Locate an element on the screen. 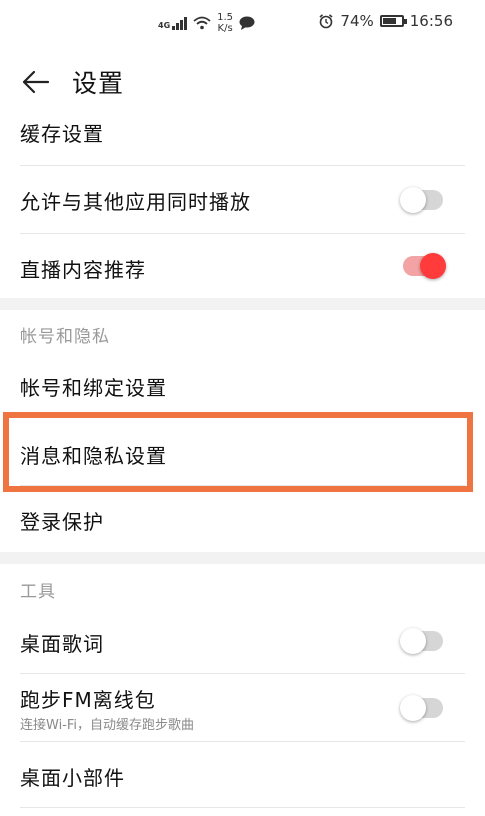 The image size is (485, 816). settings-item-label: 缓存设置 is located at coordinates (62, 134).